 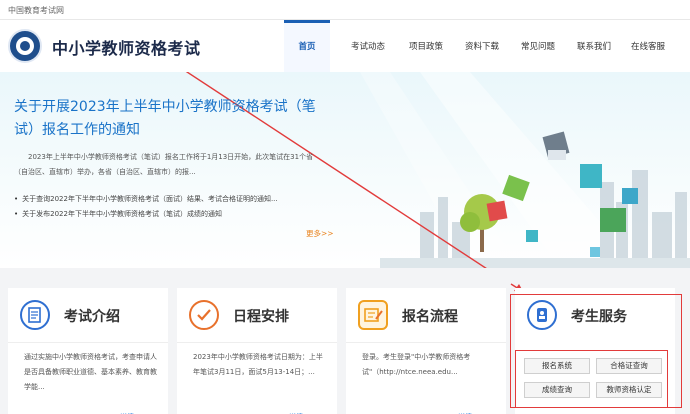 What do you see at coordinates (307, 46) in the screenshot?
I see `nav-home: 首页` at bounding box center [307, 46].